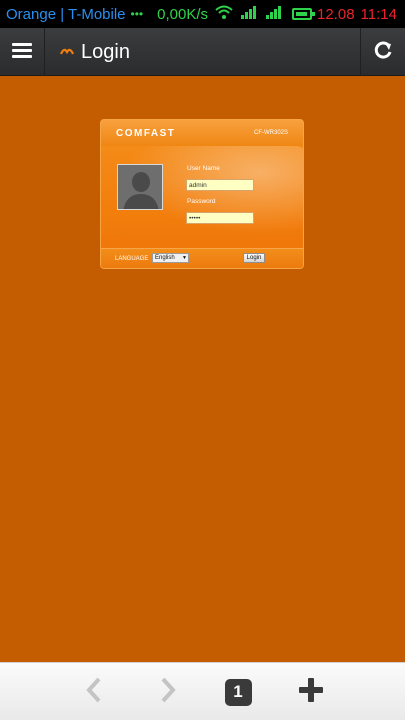 The image size is (405, 720). What do you see at coordinates (336, 14) in the screenshot?
I see `status-date: 12.08` at bounding box center [336, 14].